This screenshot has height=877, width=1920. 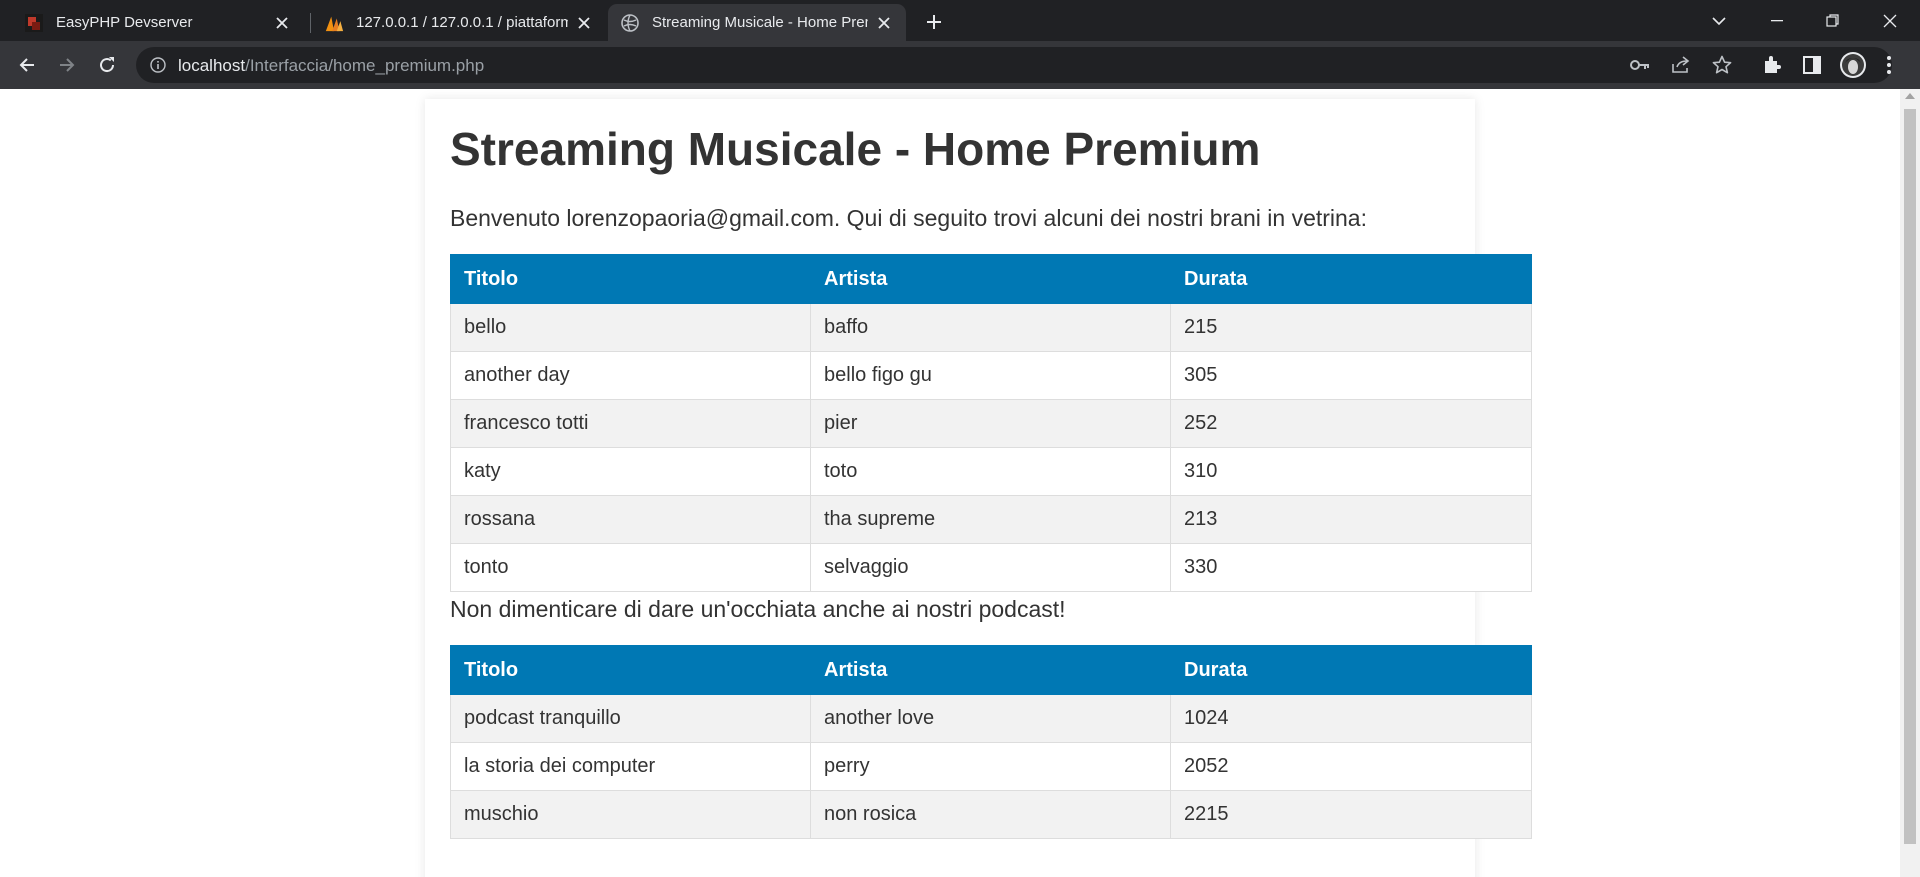 I want to click on table-row: tonto selvaggio 330, so click(x=991, y=567).